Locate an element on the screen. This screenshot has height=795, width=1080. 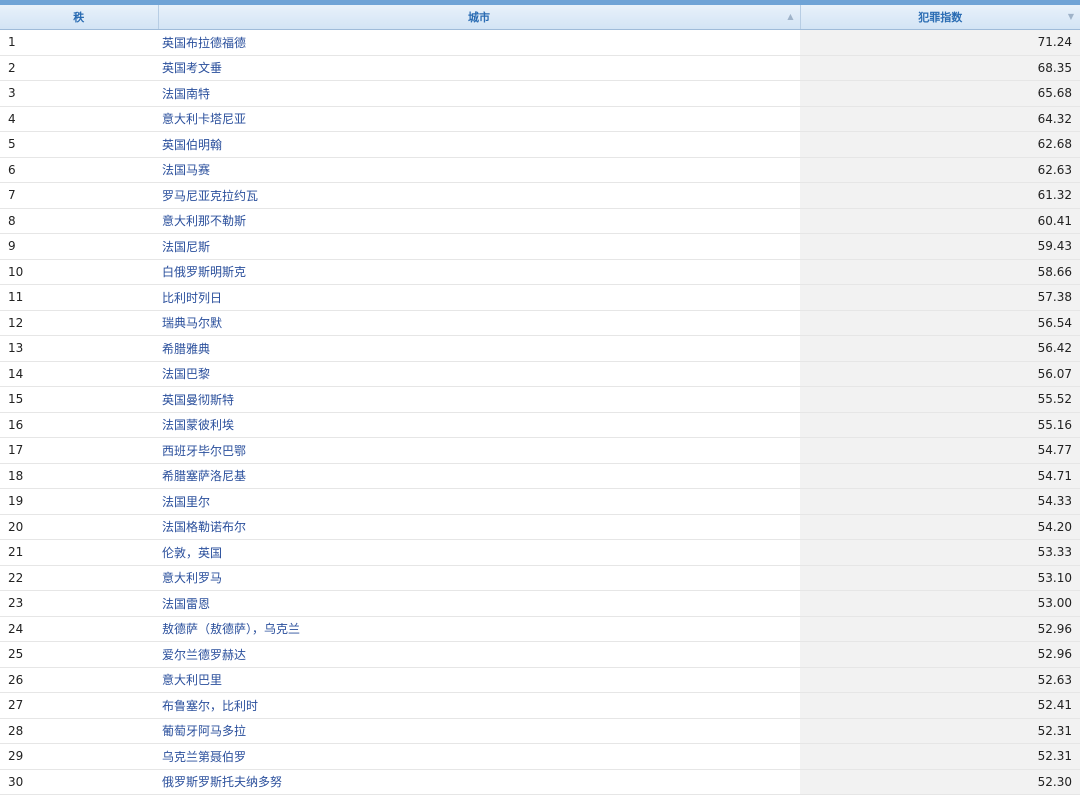
rank-cell: 1 is located at coordinates (79, 42).